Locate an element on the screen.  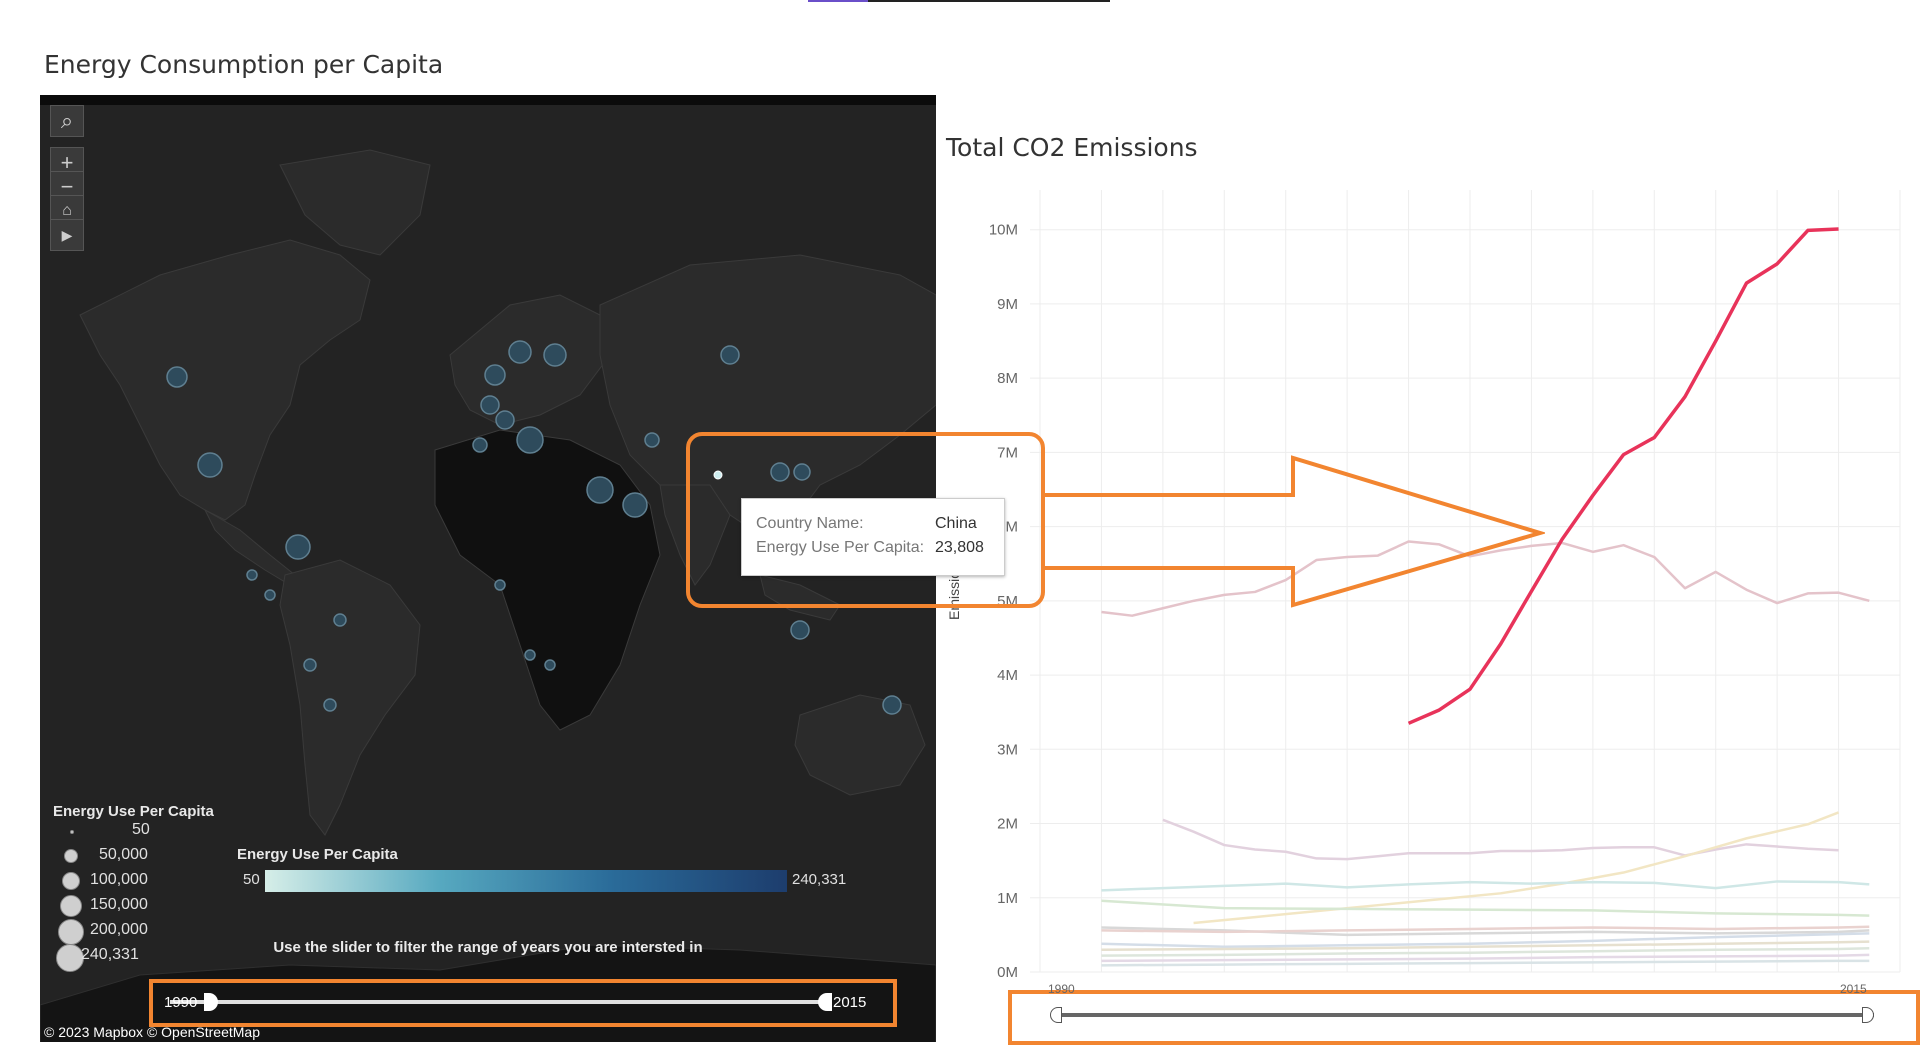
range-slider-end-label: 2015 is located at coordinates (1853, 989).